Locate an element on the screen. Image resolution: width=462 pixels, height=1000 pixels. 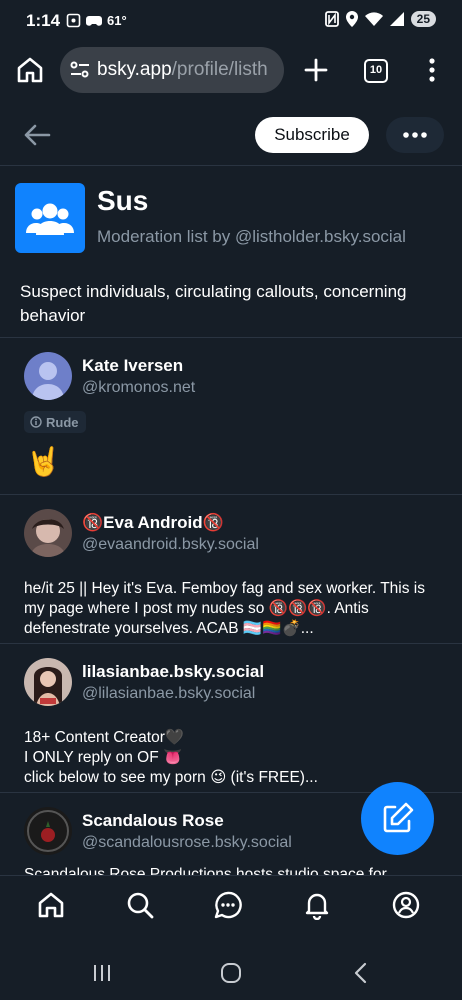
user-name: 🔞Eva Android🔞 is located at coordinates (153, 522).